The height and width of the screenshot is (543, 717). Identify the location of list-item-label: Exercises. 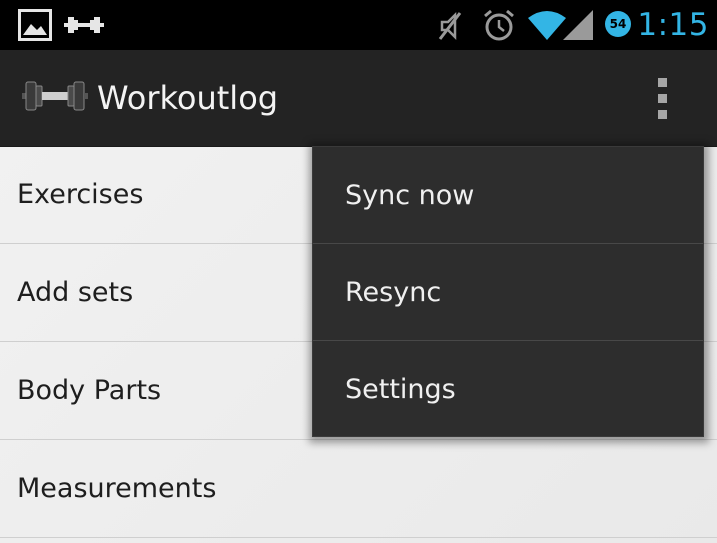
(80, 194).